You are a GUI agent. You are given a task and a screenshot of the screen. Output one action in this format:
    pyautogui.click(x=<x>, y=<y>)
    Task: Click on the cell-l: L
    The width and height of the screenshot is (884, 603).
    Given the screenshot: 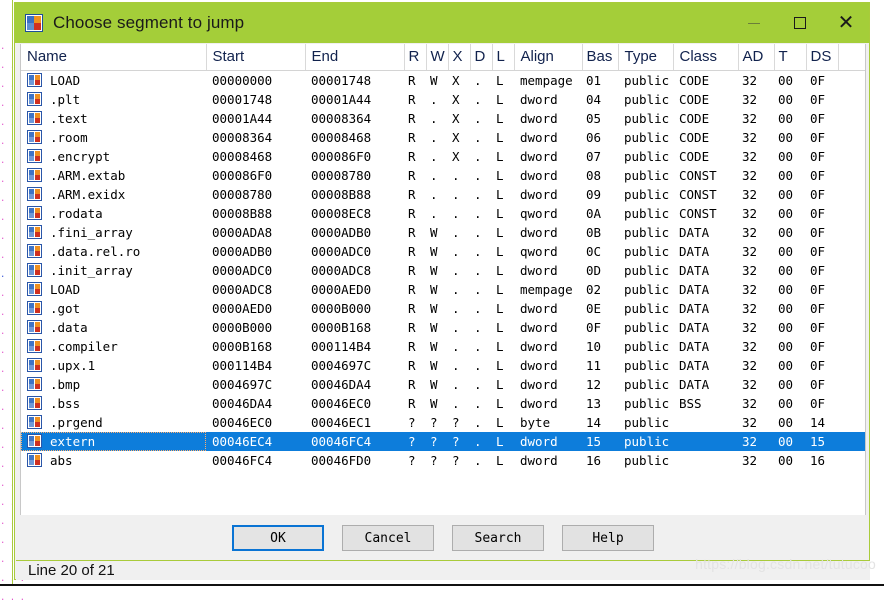 What is the action you would take?
    pyautogui.click(x=500, y=308)
    